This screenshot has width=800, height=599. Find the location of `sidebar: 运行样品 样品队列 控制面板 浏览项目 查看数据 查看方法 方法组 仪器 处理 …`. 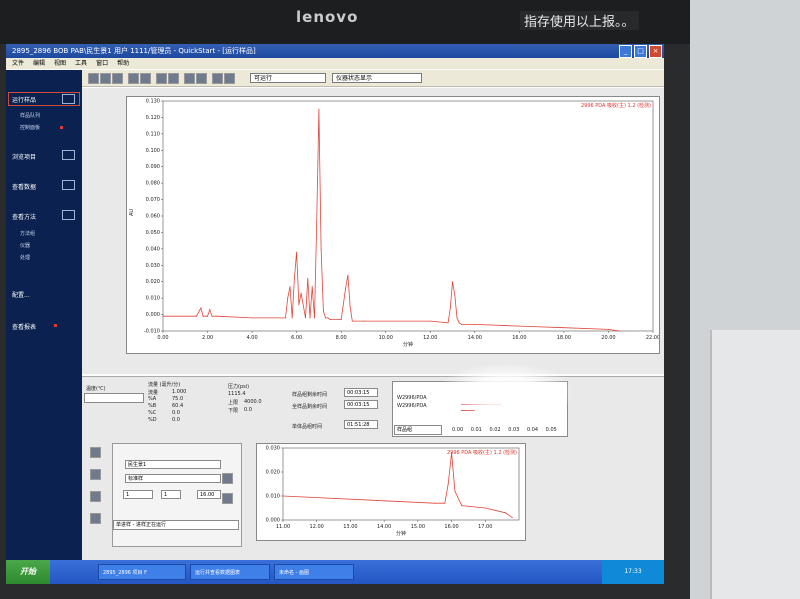

sidebar: 运行样品 样品队列 控制面板 浏览项目 查看数据 查看方法 方法组 仪器 处理 … is located at coordinates (44, 315).